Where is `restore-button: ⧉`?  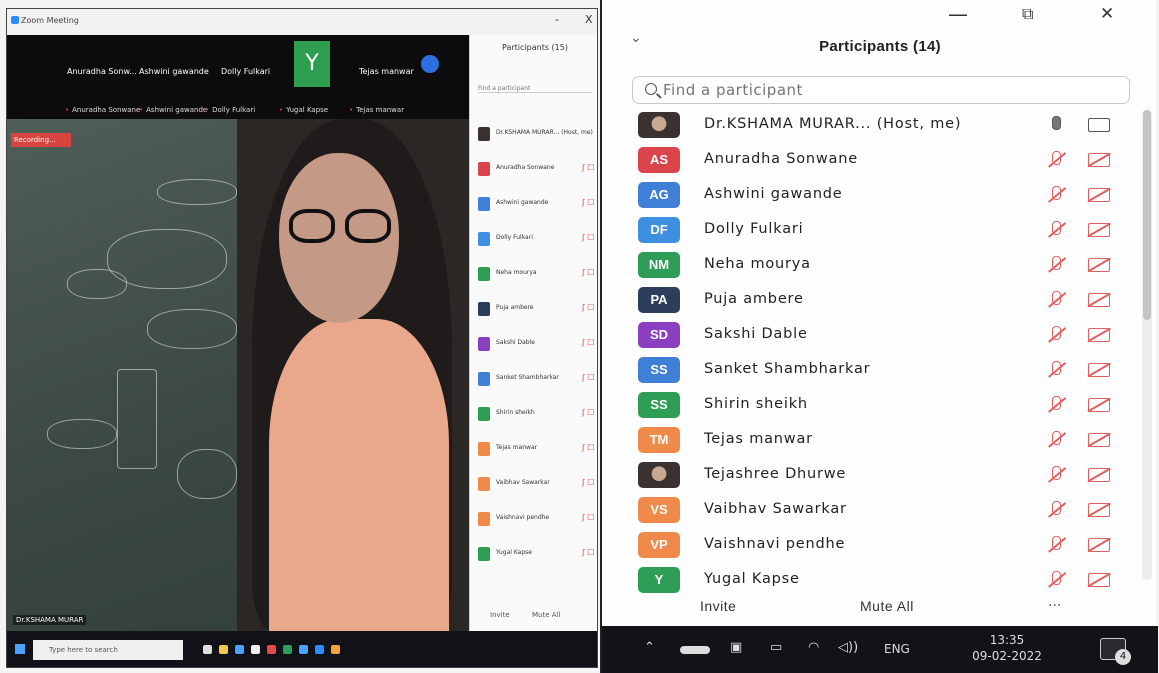 restore-button: ⧉ is located at coordinates (1027, 14).